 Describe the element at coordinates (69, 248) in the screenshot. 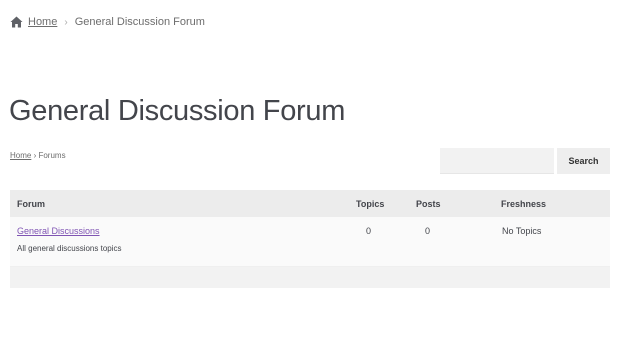

I see `forum-description: All general discussions topics` at that location.